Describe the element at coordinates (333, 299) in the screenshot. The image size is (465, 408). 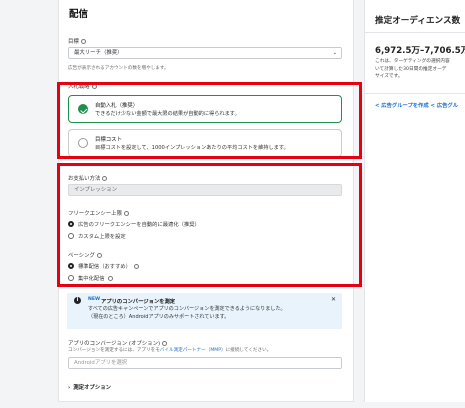
I see `close-icon: ✕` at that location.